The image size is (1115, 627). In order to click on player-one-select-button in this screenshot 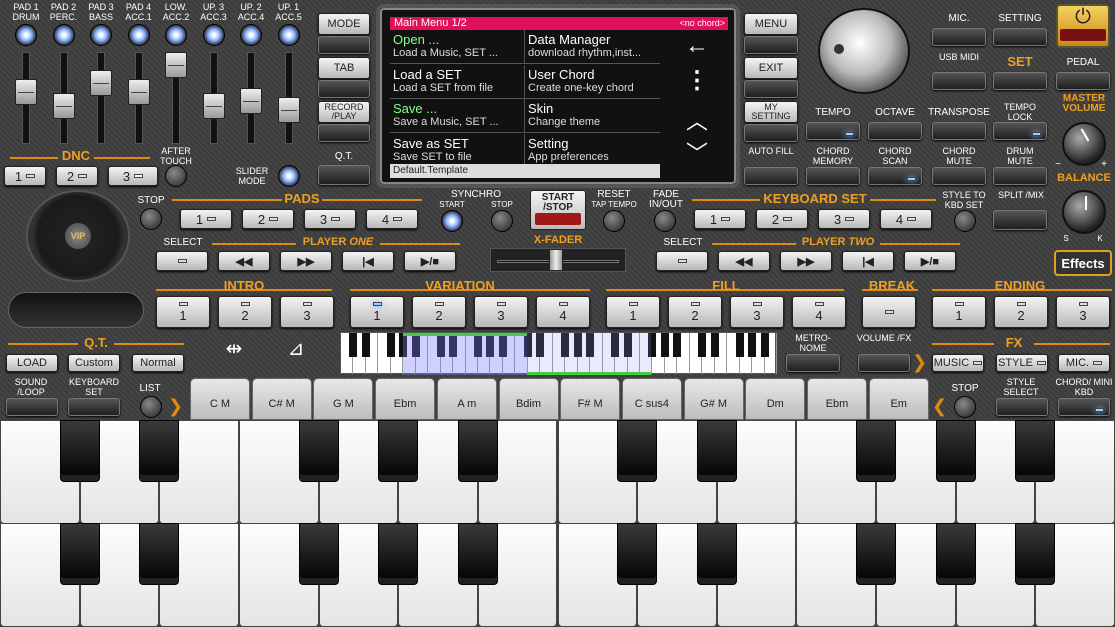, I will do `click(182, 261)`.